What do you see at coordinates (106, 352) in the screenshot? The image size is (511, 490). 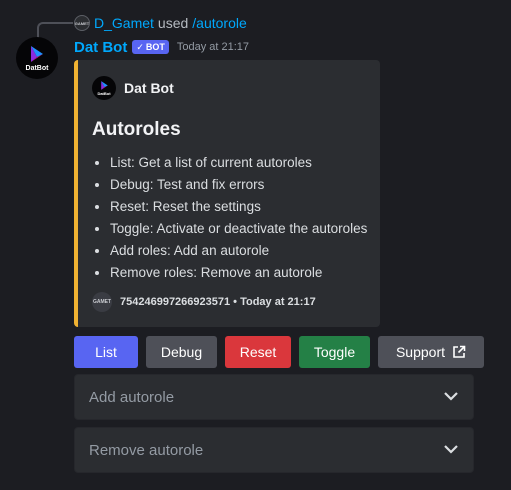 I see `list-button: List` at bounding box center [106, 352].